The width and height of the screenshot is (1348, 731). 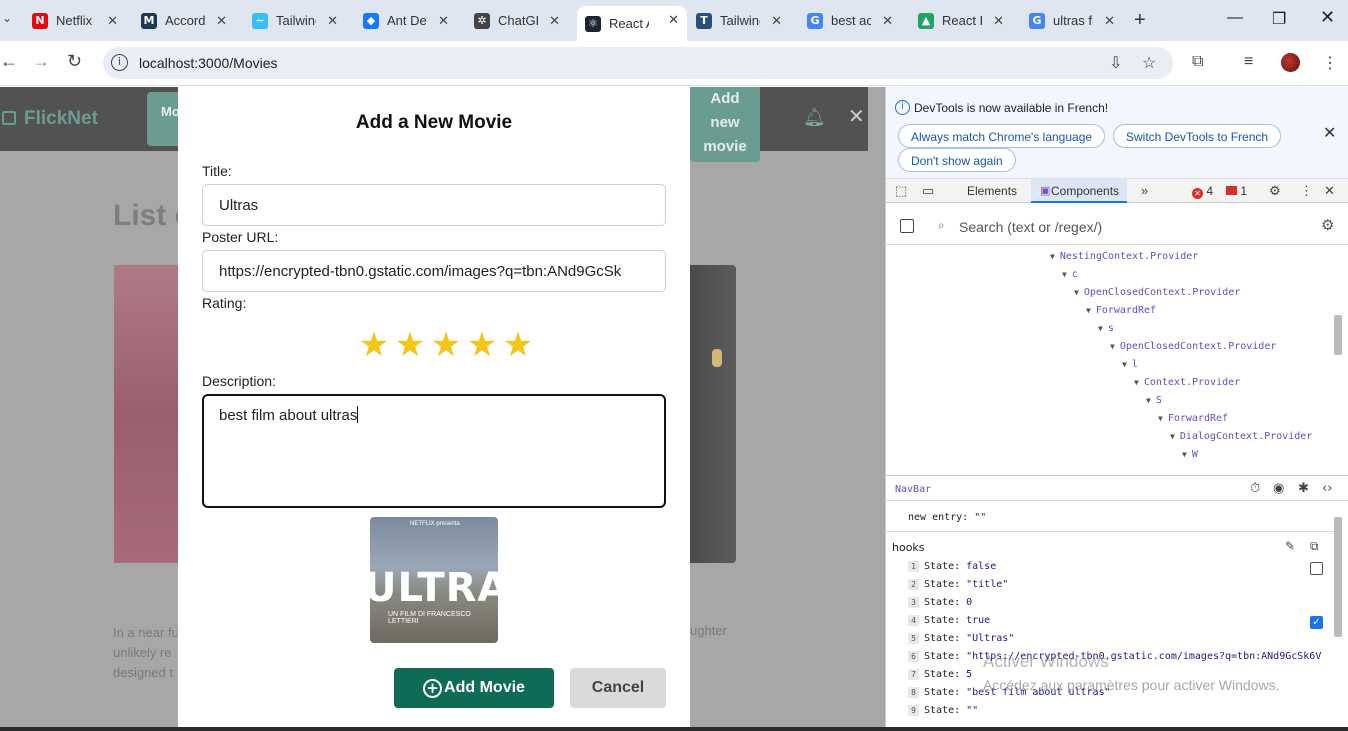 What do you see at coordinates (850, 20) in the screenshot?
I see `browser-tab: Gbest ac ✕` at bounding box center [850, 20].